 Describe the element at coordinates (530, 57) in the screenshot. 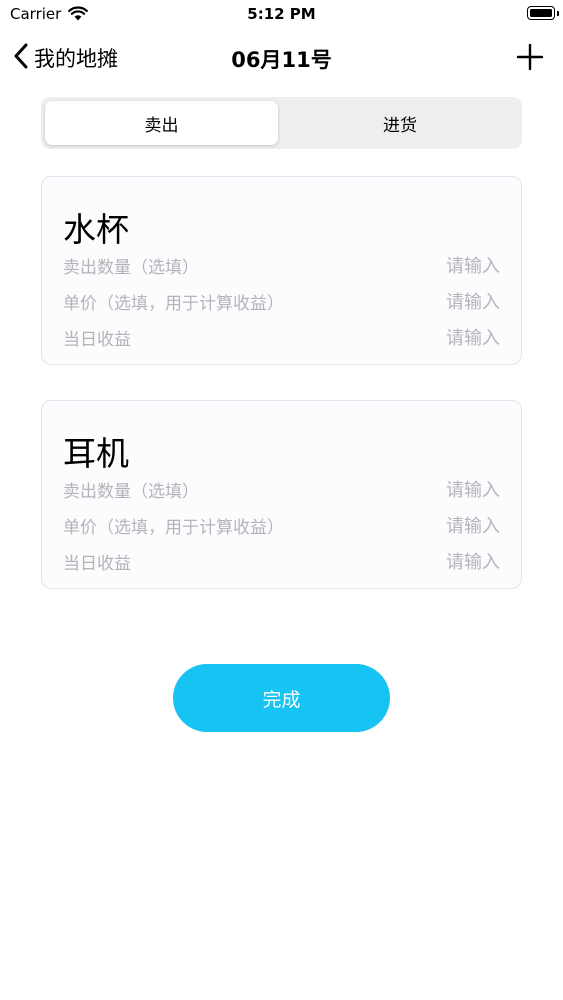

I see `add-button` at that location.